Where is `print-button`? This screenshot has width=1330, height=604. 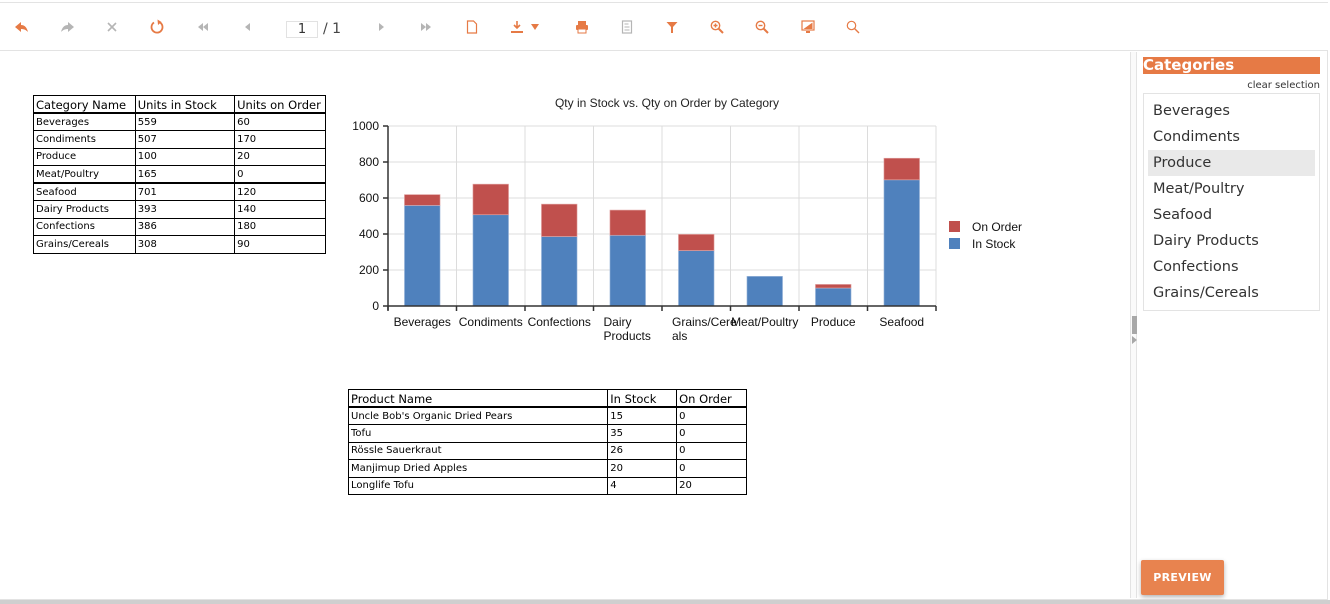 print-button is located at coordinates (582, 27).